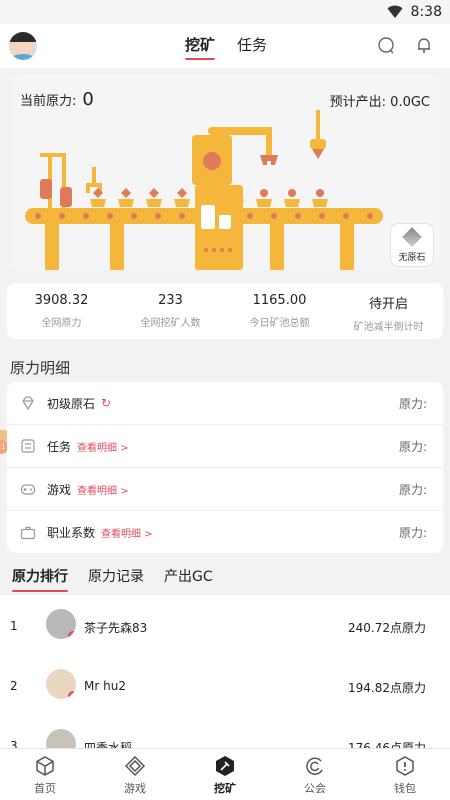 The image size is (450, 800). I want to click on list-item: 3 四季水稻 176.46点原力, so click(225, 732).